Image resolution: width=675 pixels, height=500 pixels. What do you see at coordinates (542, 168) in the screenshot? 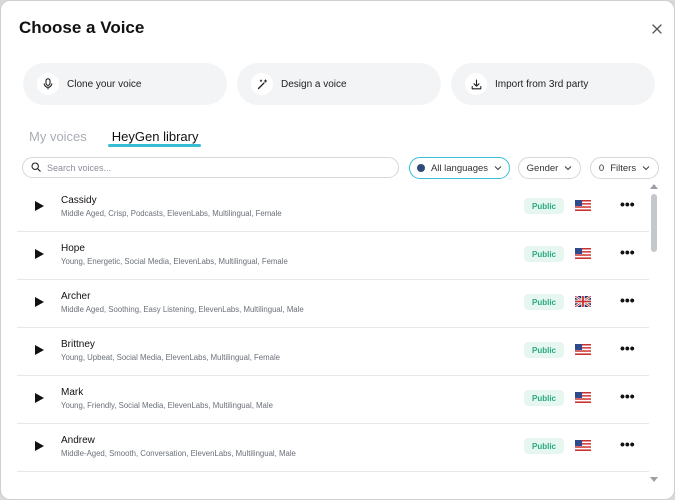
I see `gender-select-label: Gender` at bounding box center [542, 168].